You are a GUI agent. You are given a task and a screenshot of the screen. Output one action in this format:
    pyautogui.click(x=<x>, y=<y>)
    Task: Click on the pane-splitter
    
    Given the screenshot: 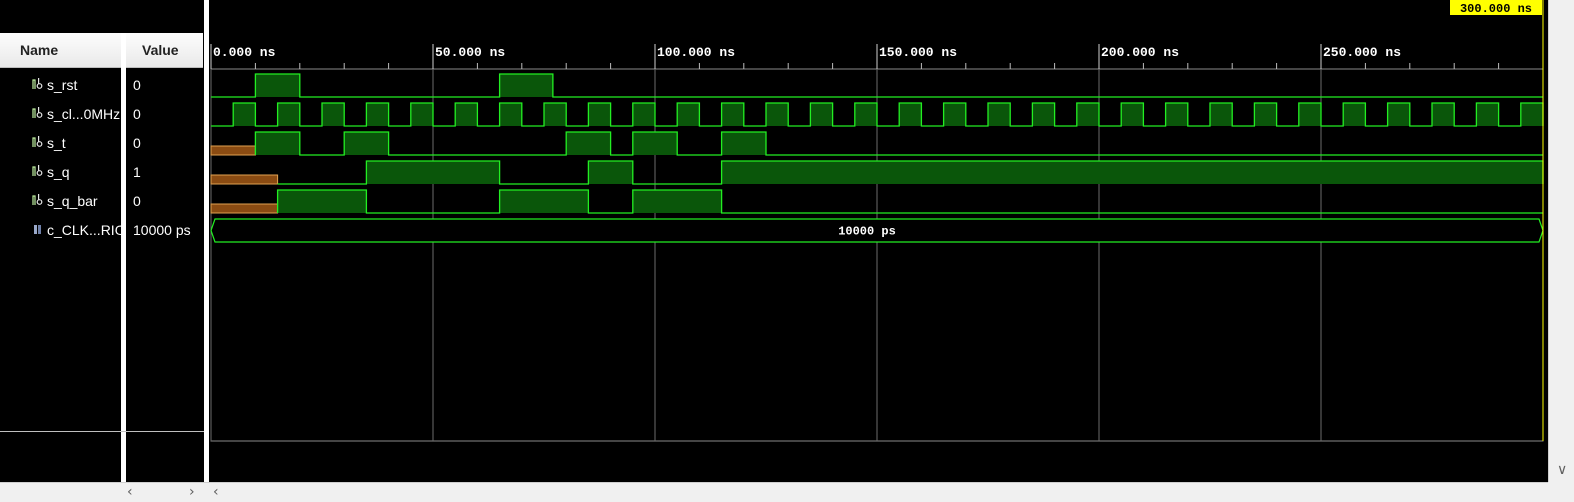 What is the action you would take?
    pyautogui.click(x=206, y=251)
    